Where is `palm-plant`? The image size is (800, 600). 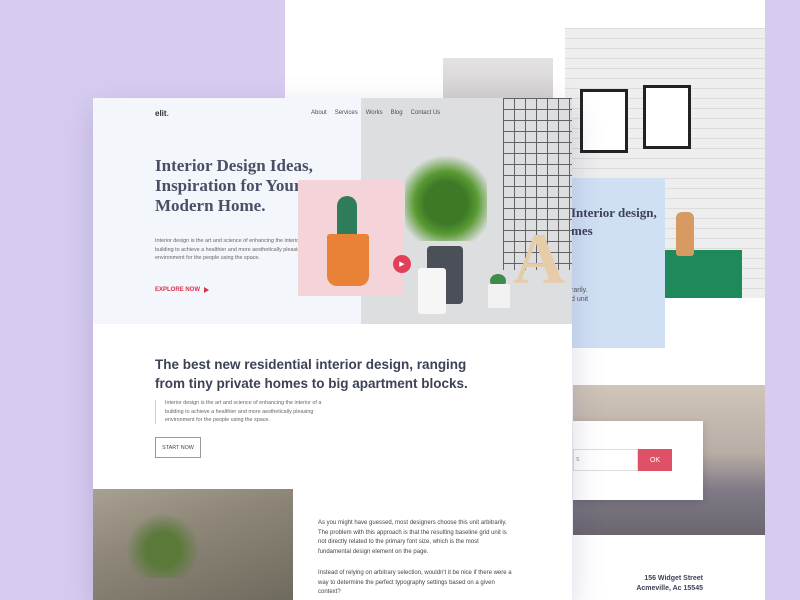
palm-plant is located at coordinates (163, 543).